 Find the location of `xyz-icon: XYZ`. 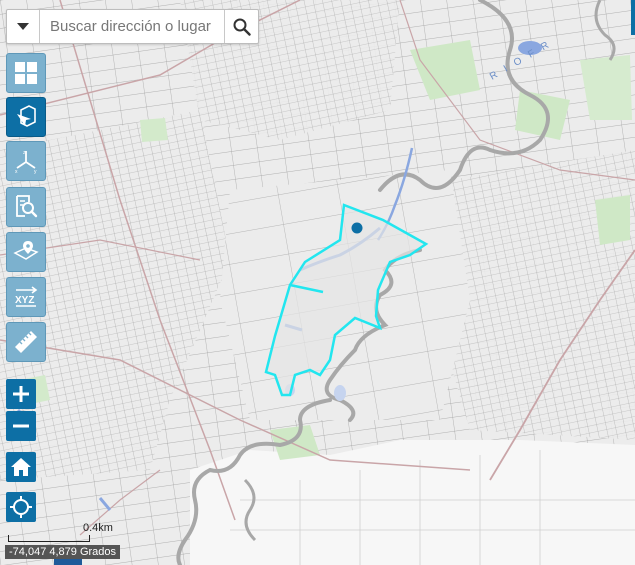

xyz-icon: XYZ is located at coordinates (26, 296).